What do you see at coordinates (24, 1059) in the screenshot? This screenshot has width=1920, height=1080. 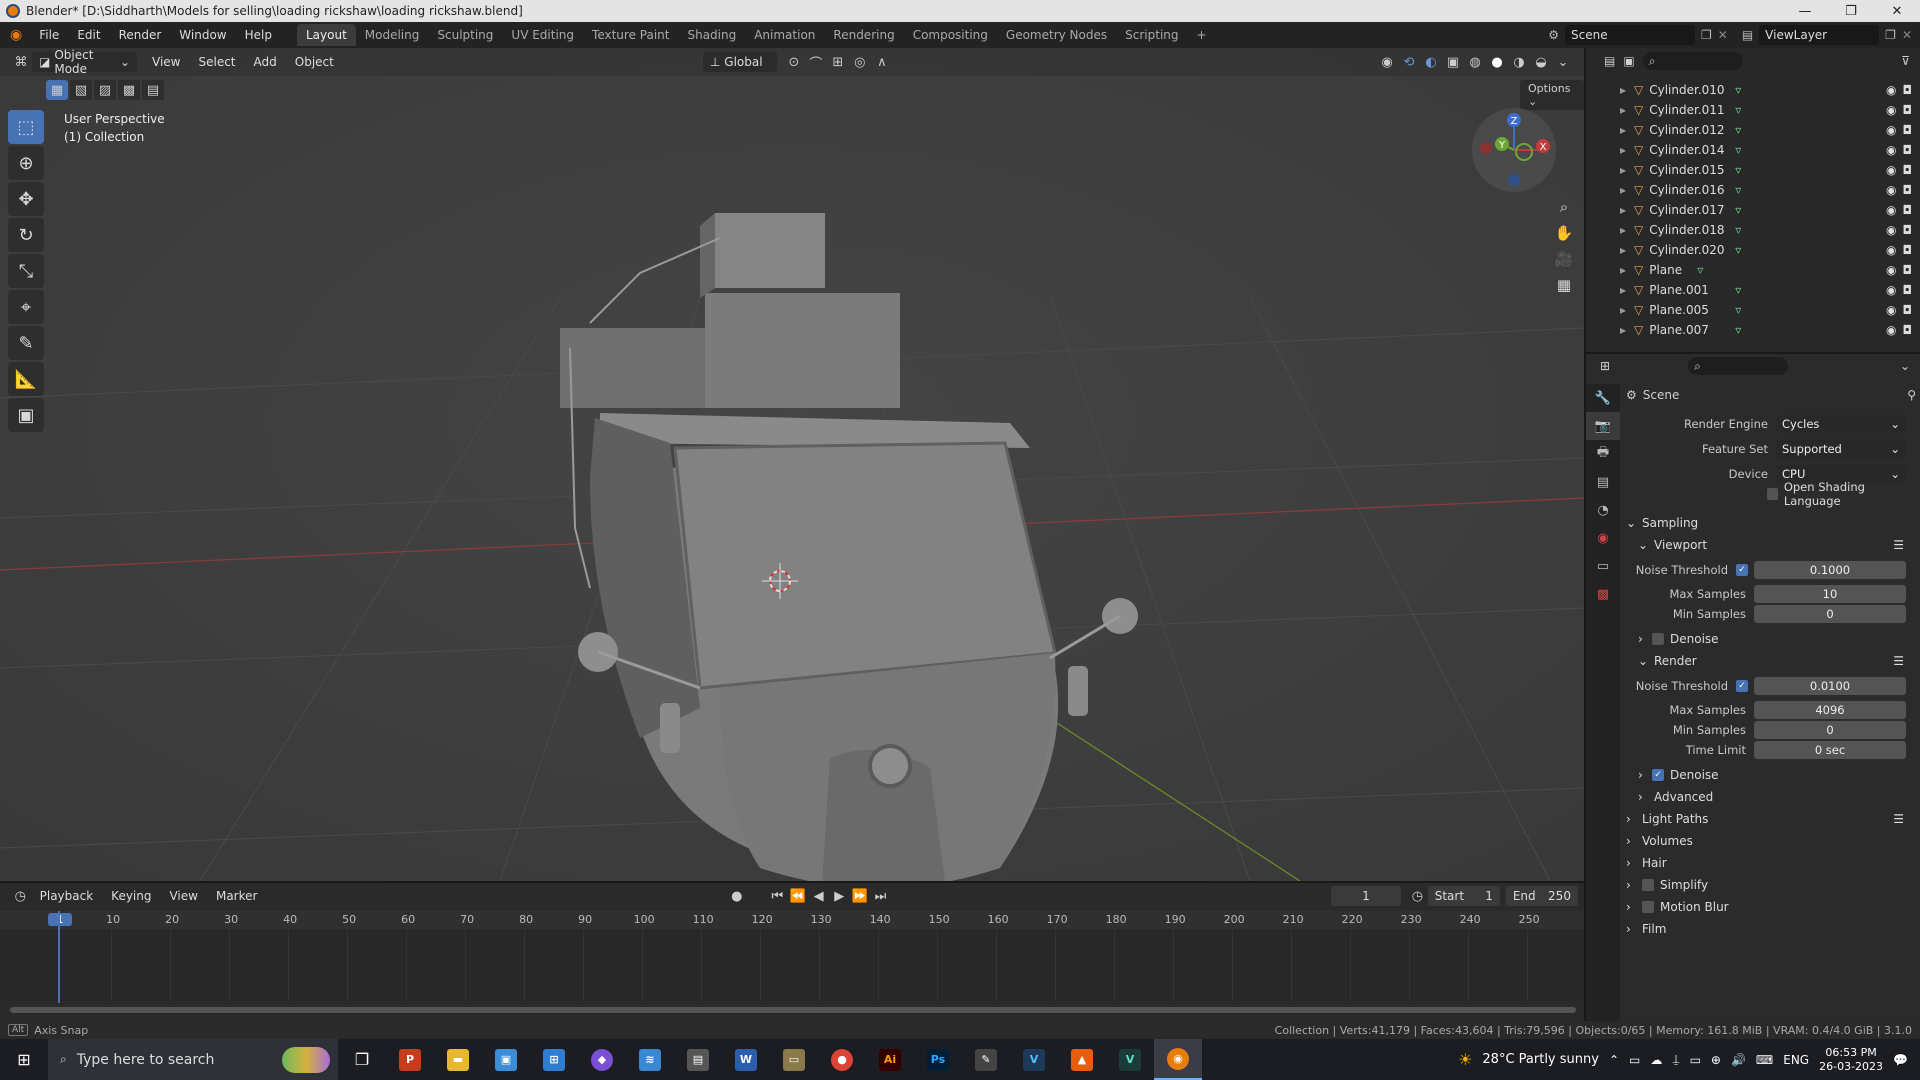 I see `windows-start-icon: ⊞` at bounding box center [24, 1059].